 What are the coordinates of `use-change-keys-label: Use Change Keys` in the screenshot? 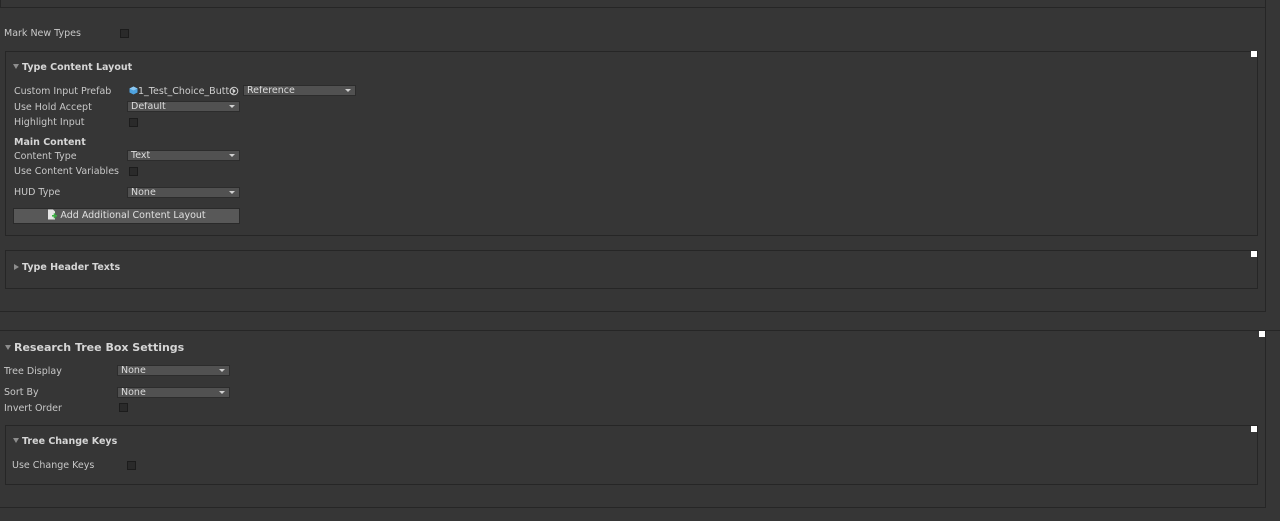 It's located at (53, 465).